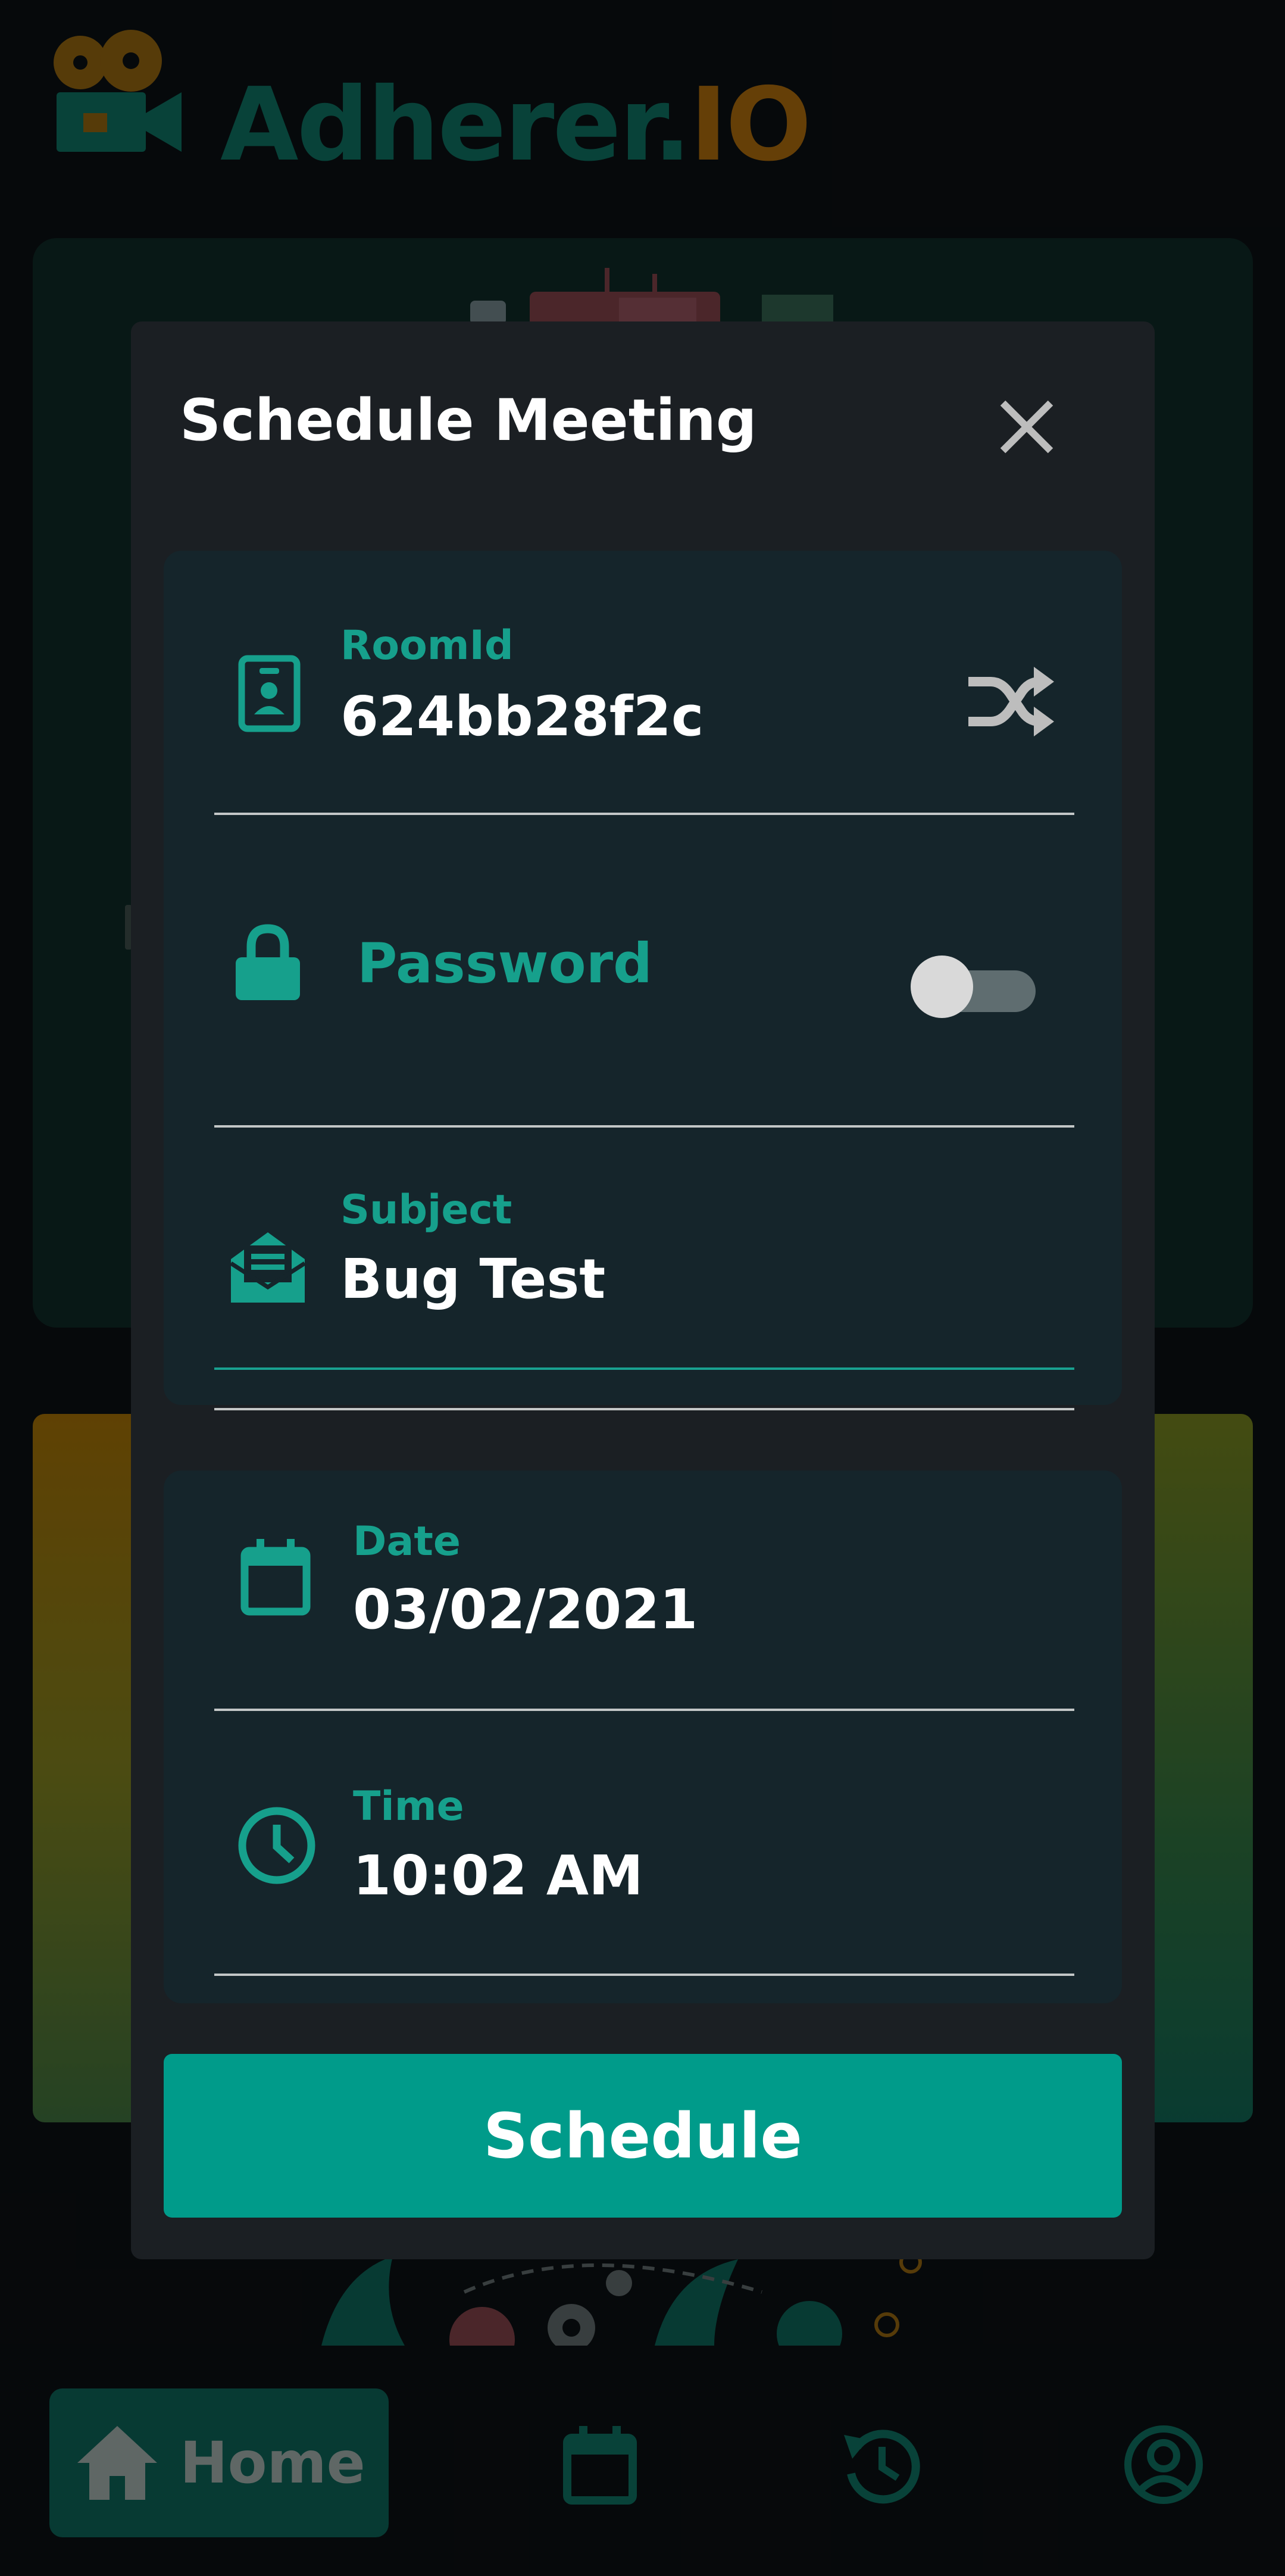 The width and height of the screenshot is (1285, 2576). Describe the element at coordinates (522, 716) in the screenshot. I see `room-id-value: 624bb28f2c` at that location.